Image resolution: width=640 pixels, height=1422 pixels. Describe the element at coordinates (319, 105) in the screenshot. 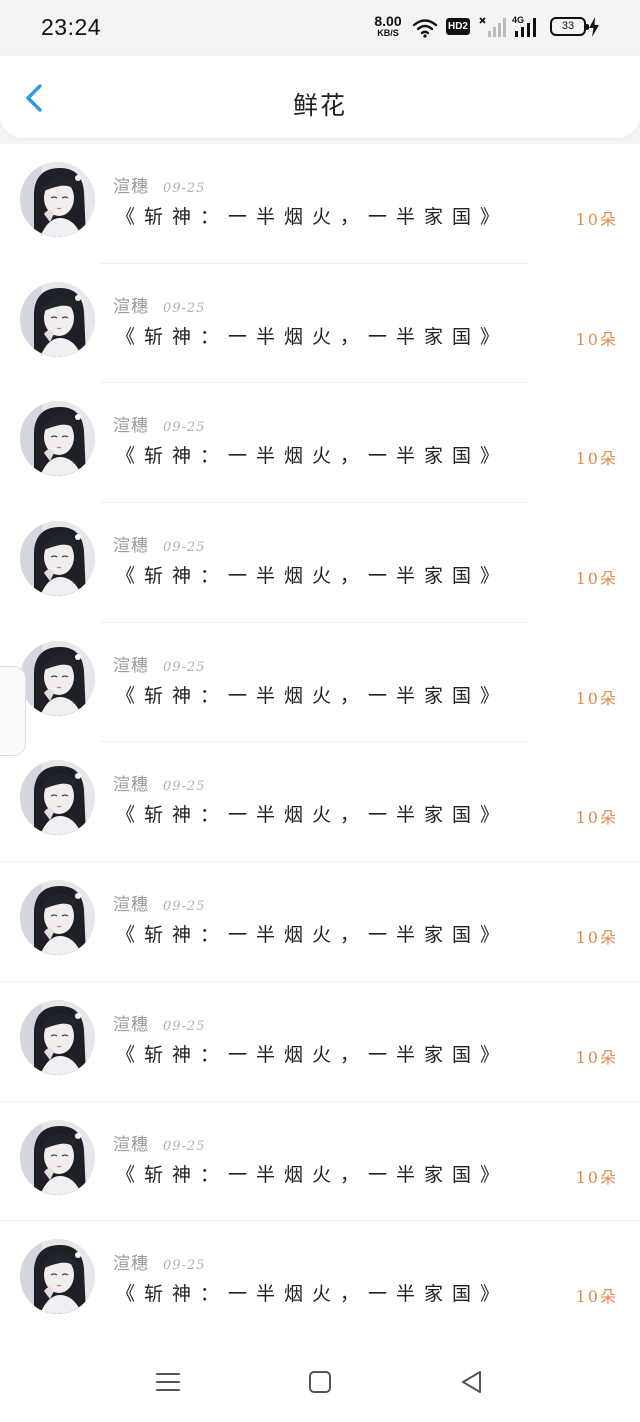

I see `page-title: 鲜花` at that location.